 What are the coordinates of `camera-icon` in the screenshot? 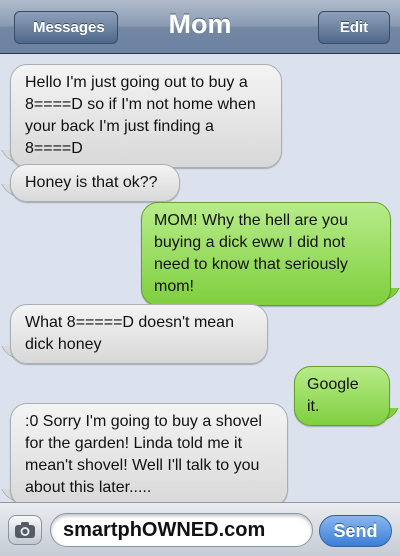 It's located at (25, 530).